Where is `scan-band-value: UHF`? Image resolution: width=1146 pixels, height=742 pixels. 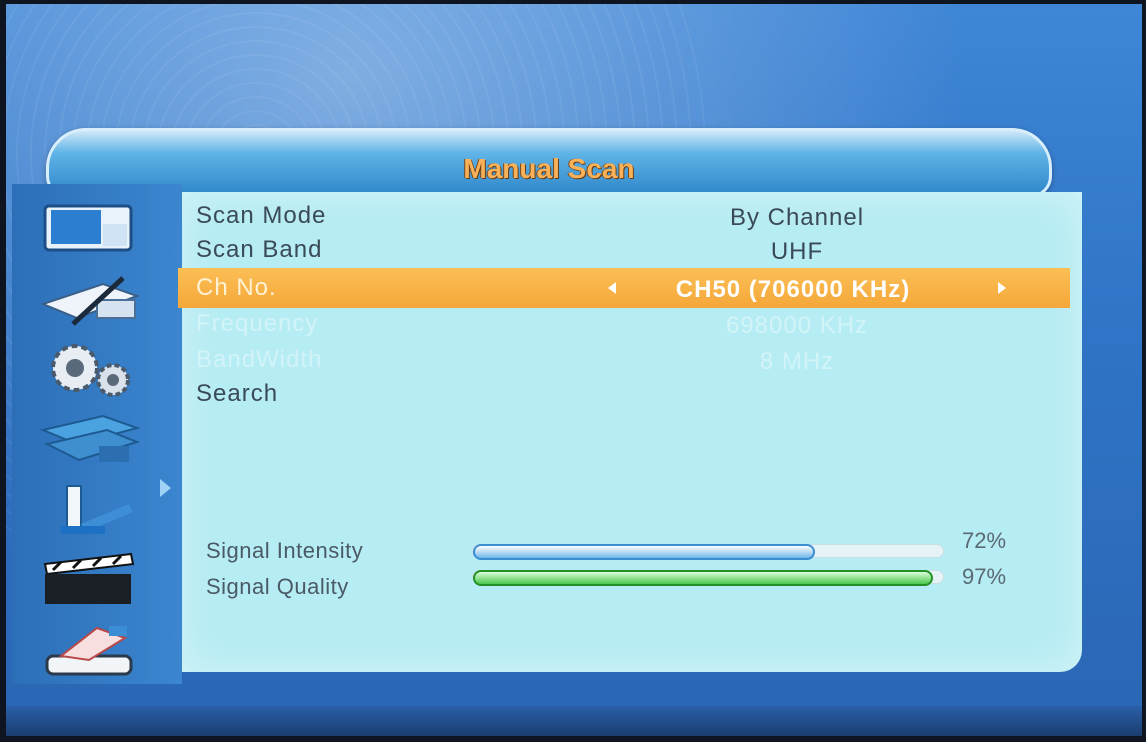 scan-band-value: UHF is located at coordinates (797, 251).